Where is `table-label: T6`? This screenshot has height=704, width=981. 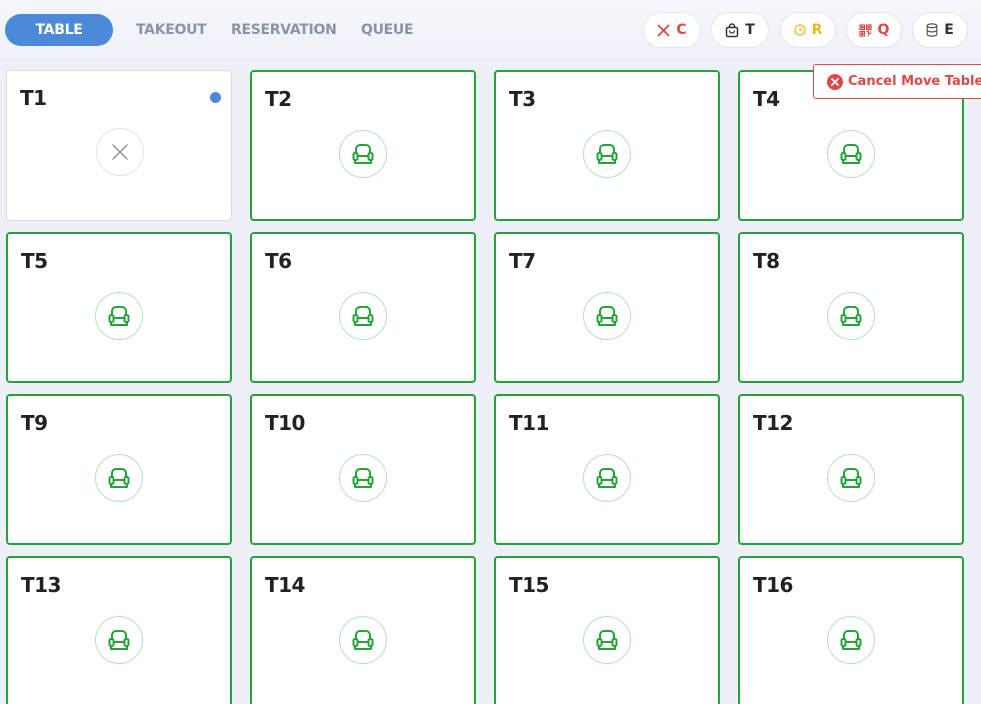 table-label: T6 is located at coordinates (278, 261).